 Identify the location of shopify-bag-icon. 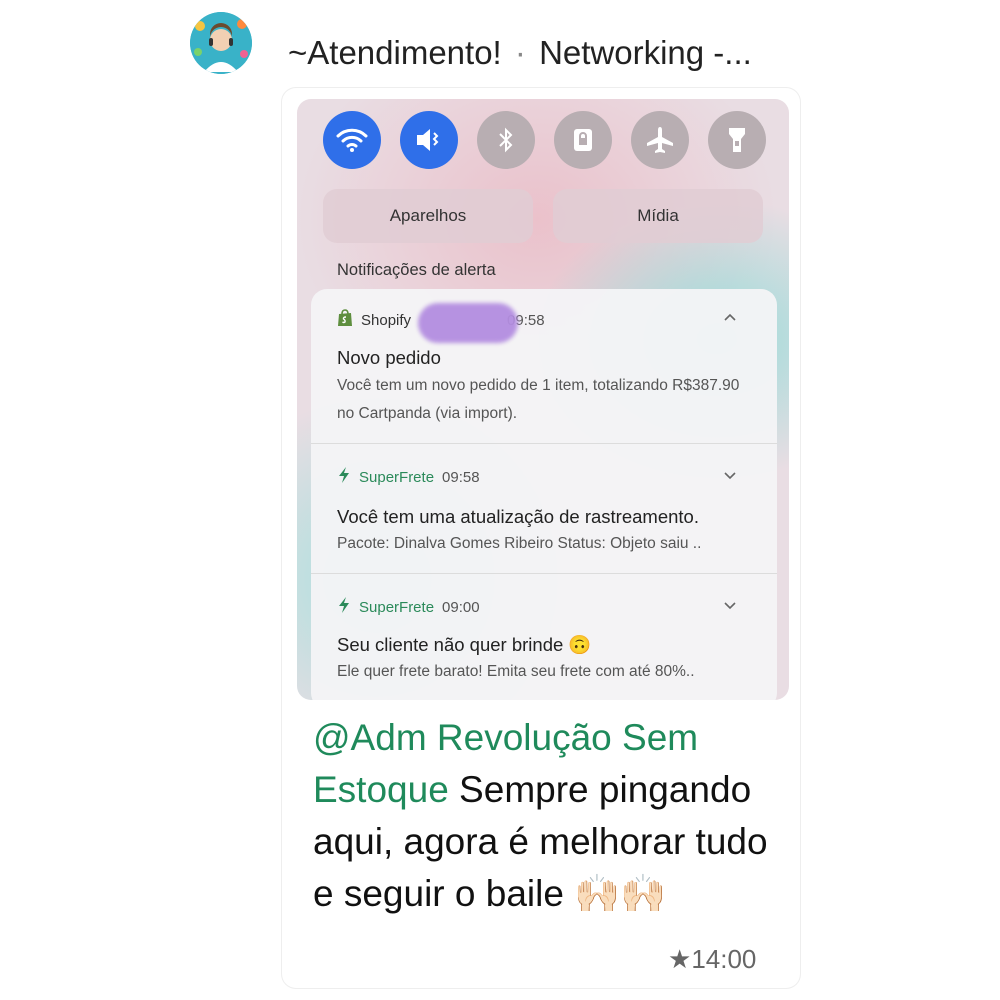
(345, 320).